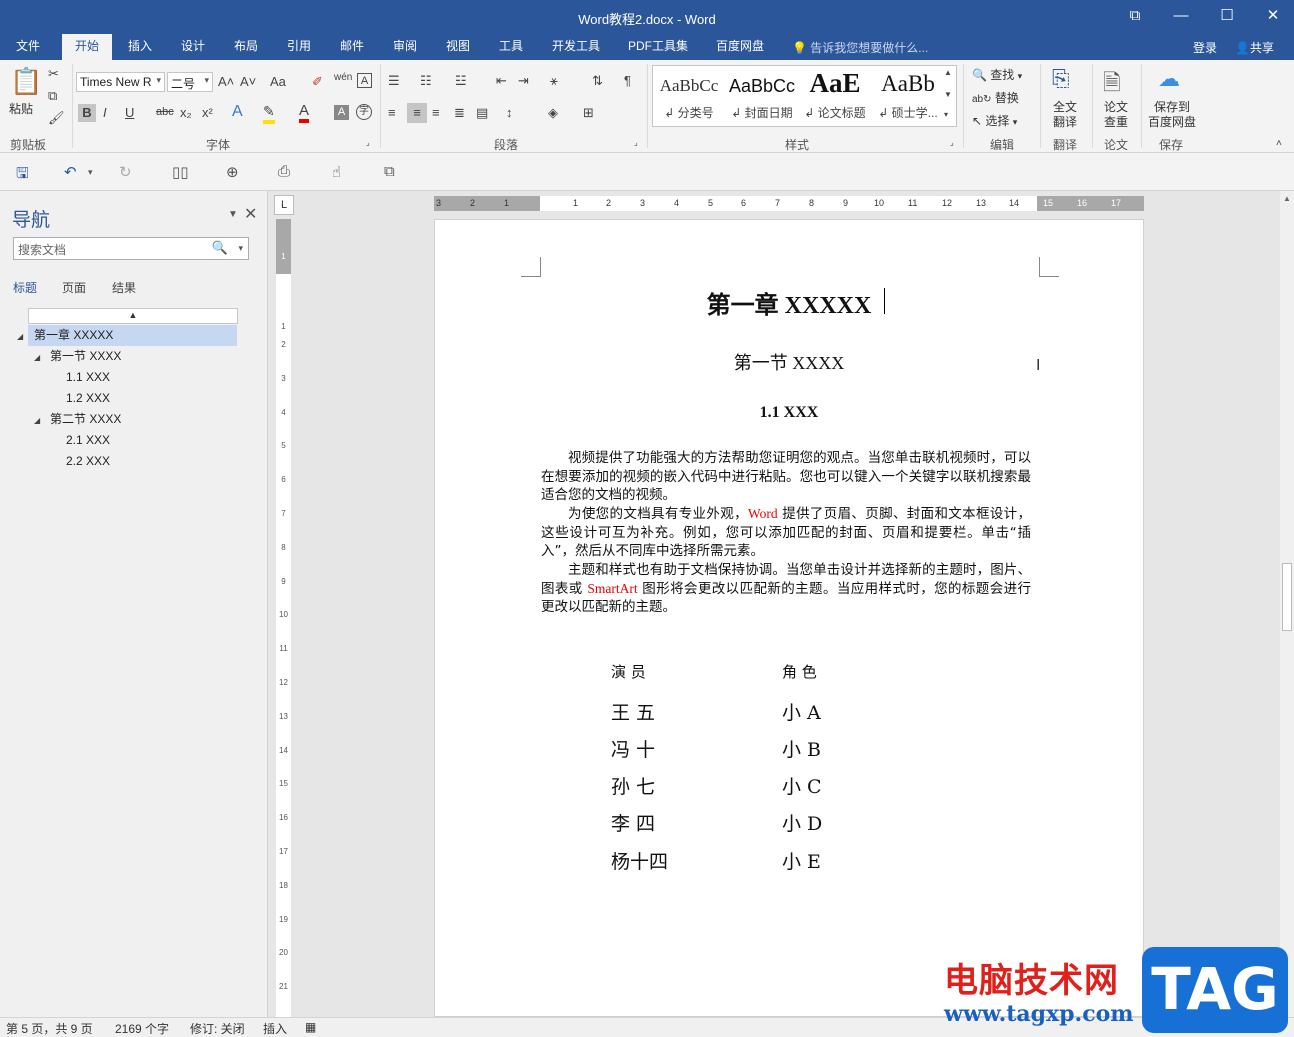  Describe the element at coordinates (237, 112) in the screenshot. I see `text-effects-icon: A` at that location.